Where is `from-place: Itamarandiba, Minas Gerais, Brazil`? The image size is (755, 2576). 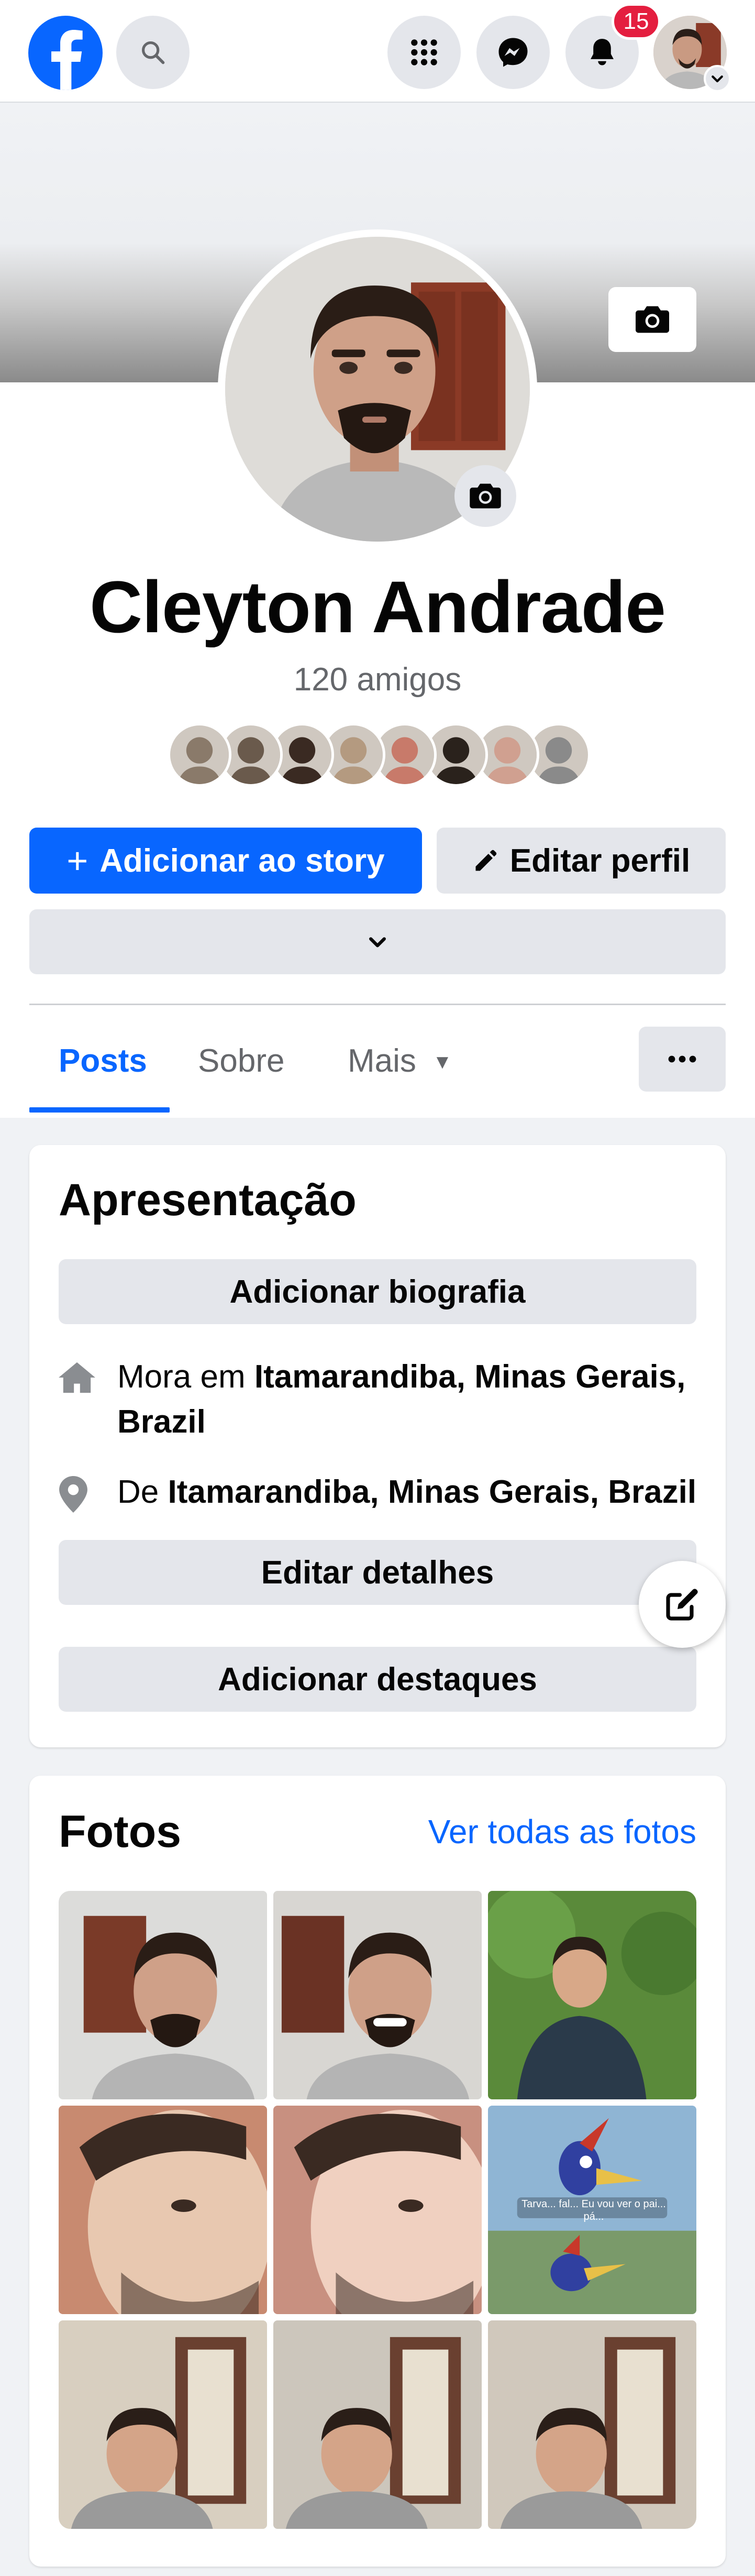
from-place: Itamarandiba, Minas Gerais, Brazil is located at coordinates (432, 1492).